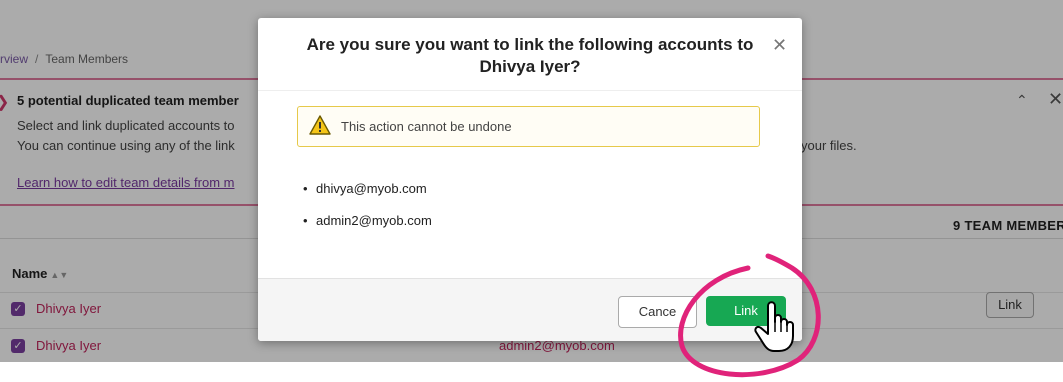  I want to click on link-button: Link, so click(746, 311).